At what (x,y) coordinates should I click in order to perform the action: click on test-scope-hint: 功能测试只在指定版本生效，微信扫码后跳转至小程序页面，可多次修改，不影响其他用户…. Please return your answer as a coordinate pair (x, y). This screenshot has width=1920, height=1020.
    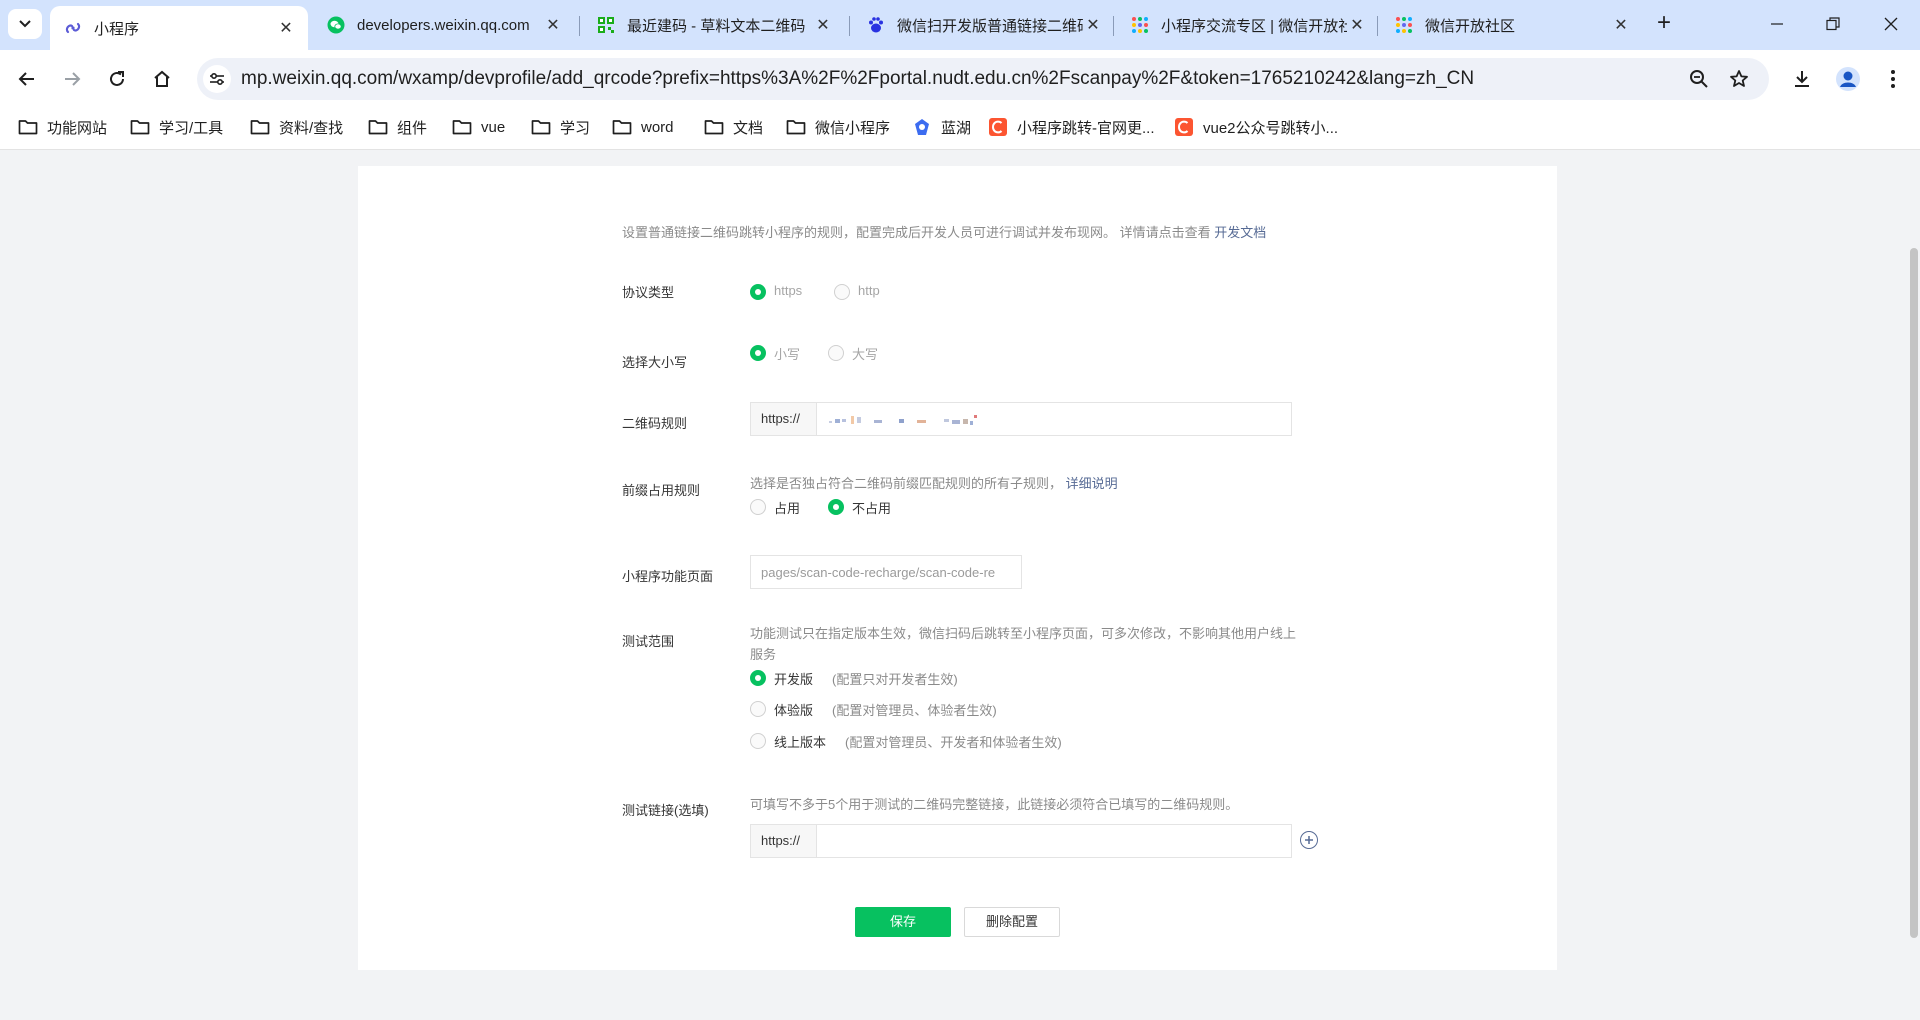
    Looking at the image, I should click on (1023, 644).